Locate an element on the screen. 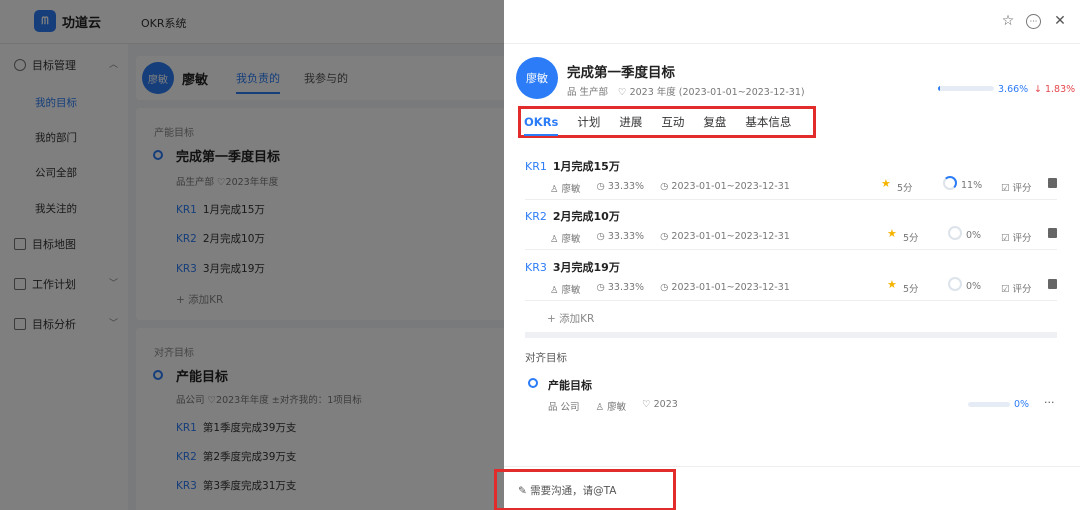 The height and width of the screenshot is (510, 1080). add-kr-button: + 添加KR is located at coordinates (570, 318).